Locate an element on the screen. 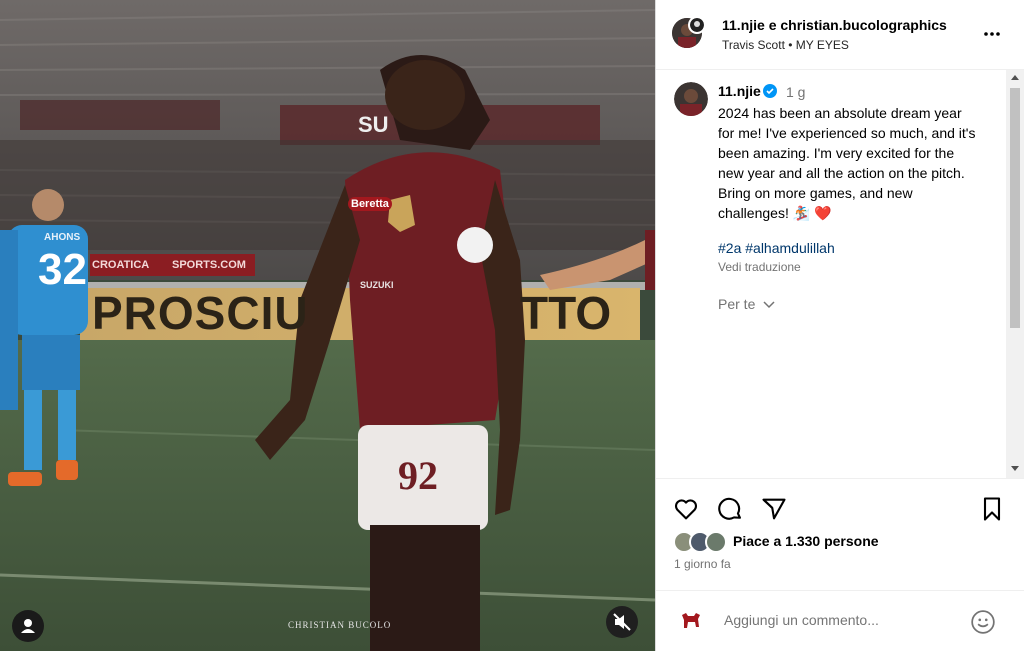 The width and height of the screenshot is (1024, 652). scroll-up-arrow-icon is located at coordinates (1015, 77).